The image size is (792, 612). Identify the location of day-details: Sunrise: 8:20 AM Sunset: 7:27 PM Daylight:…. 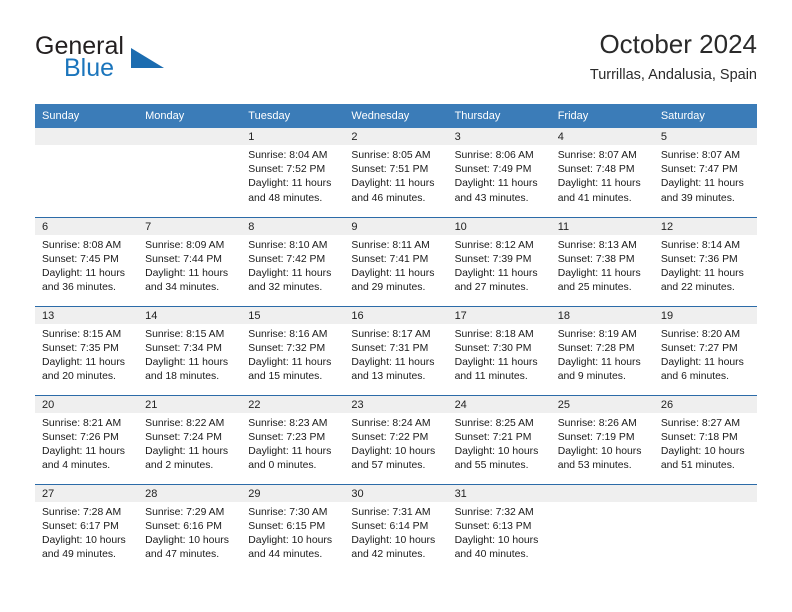
(705, 354).